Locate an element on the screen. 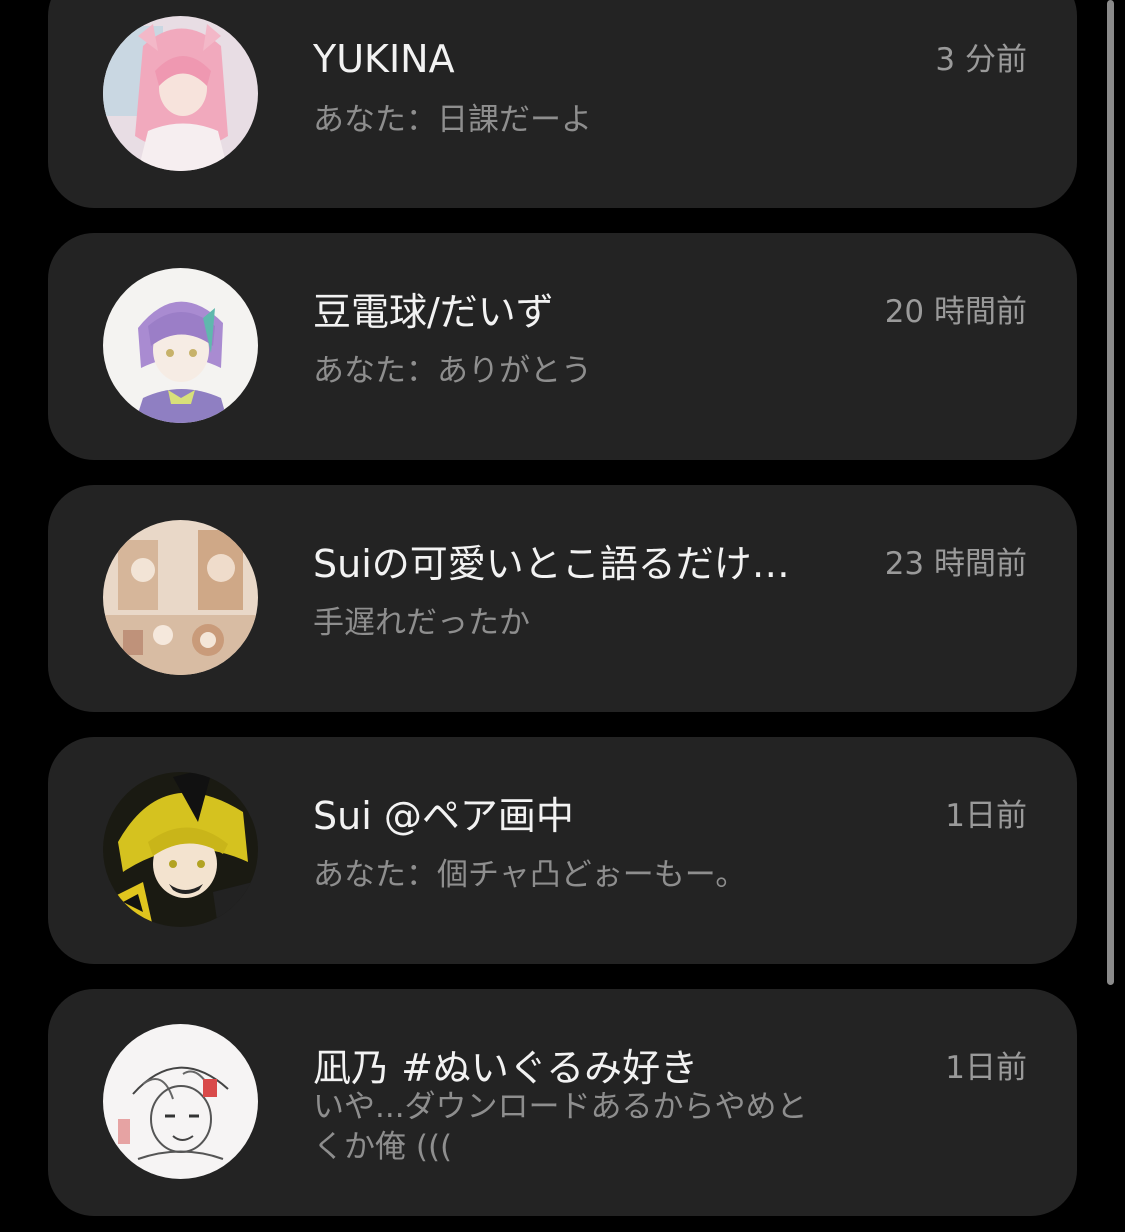 Image resolution: width=1125 pixels, height=1232 pixels. conversation-name: 凪乃 #ぬいぐるみ好き is located at coordinates (506, 1068).